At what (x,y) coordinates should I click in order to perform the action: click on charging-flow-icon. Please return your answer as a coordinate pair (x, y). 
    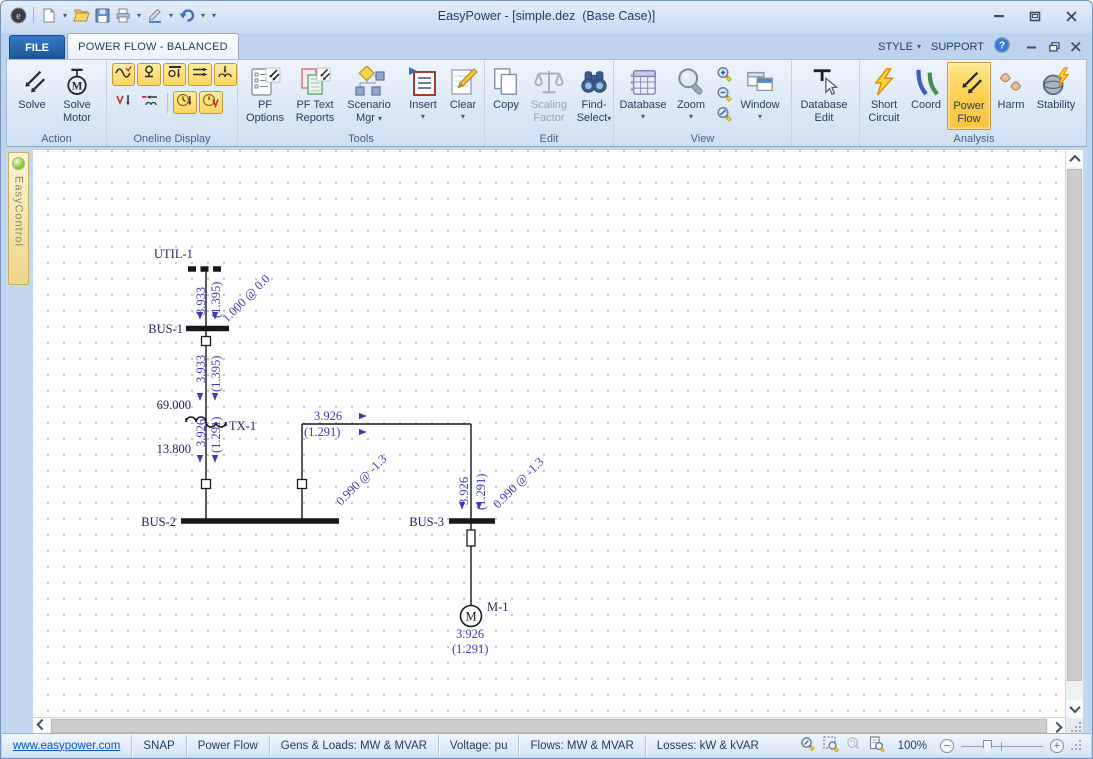
    Looking at the image, I should click on (185, 103).